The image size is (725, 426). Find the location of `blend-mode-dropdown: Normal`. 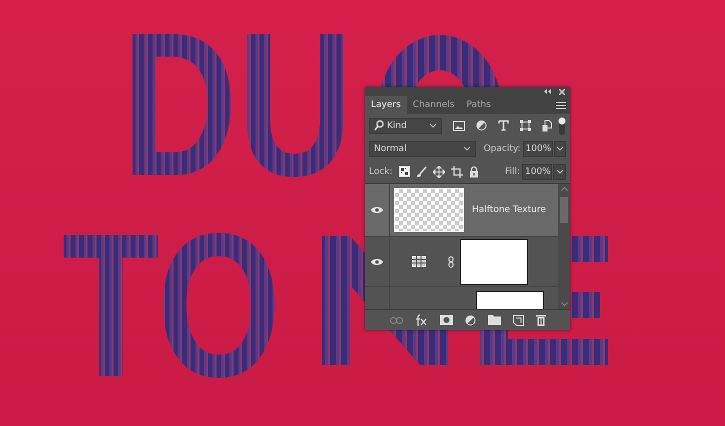

blend-mode-dropdown: Normal is located at coordinates (422, 148).